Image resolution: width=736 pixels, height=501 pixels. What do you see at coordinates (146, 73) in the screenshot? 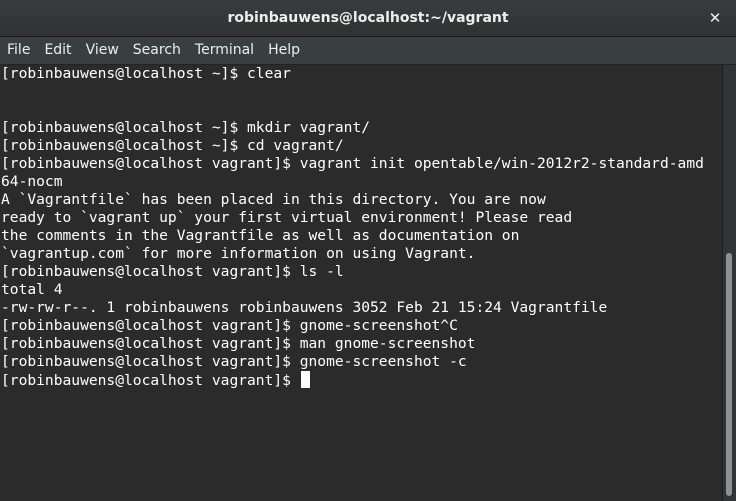
I see `terminal-line: [robinbauwens@localhost ~]$ clear` at bounding box center [146, 73].